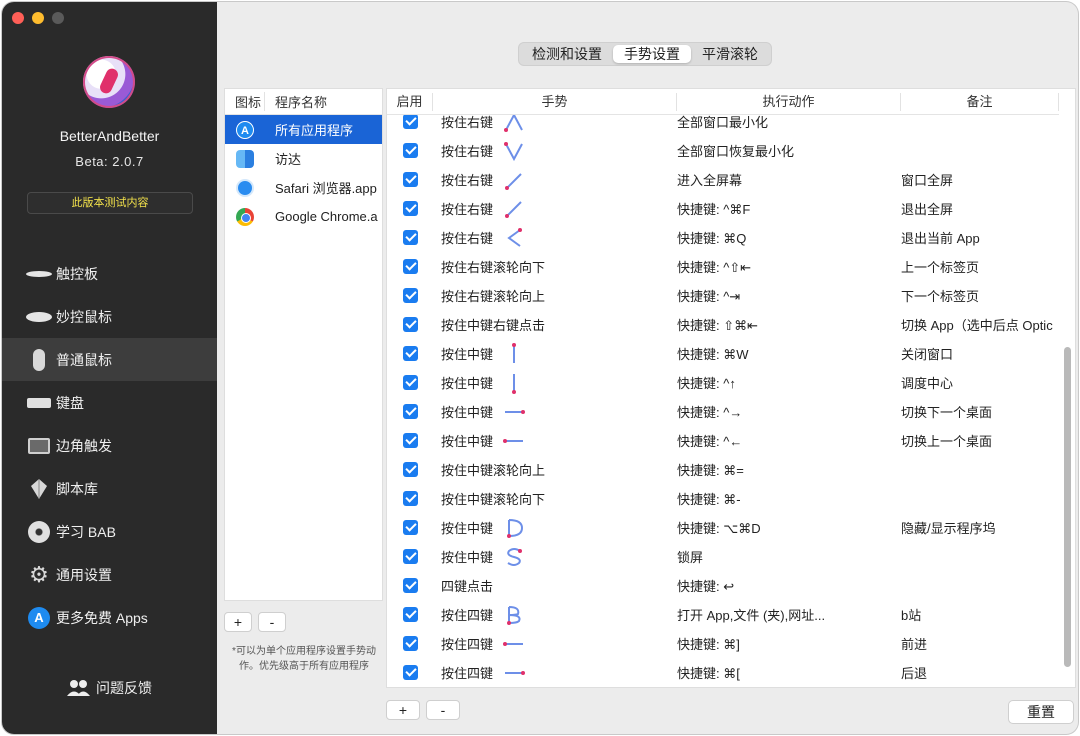 The image size is (1080, 736). Describe the element at coordinates (789, 498) in the screenshot. I see `action-cell: 快捷键: ⌘-` at that location.